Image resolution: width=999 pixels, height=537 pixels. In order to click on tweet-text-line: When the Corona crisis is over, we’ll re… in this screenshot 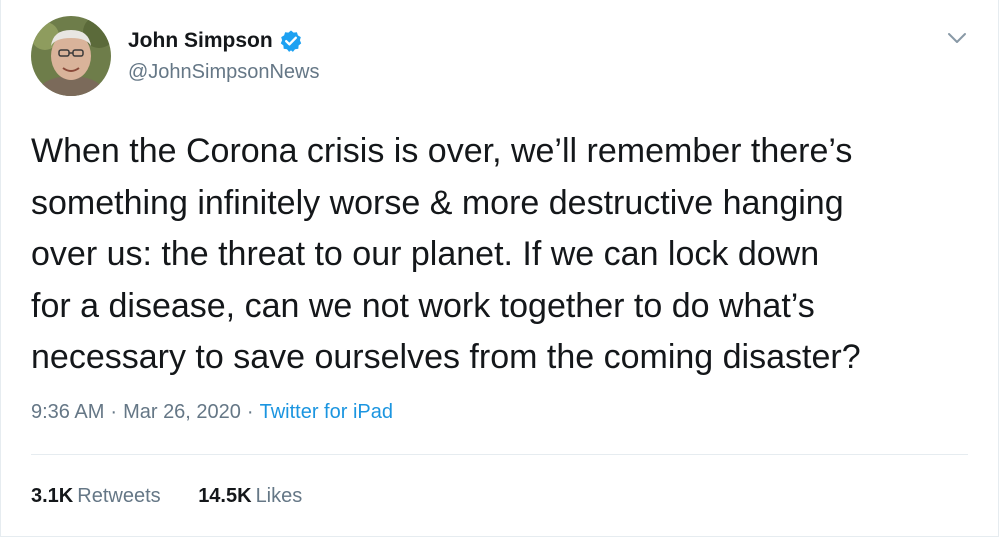, I will do `click(442, 151)`.